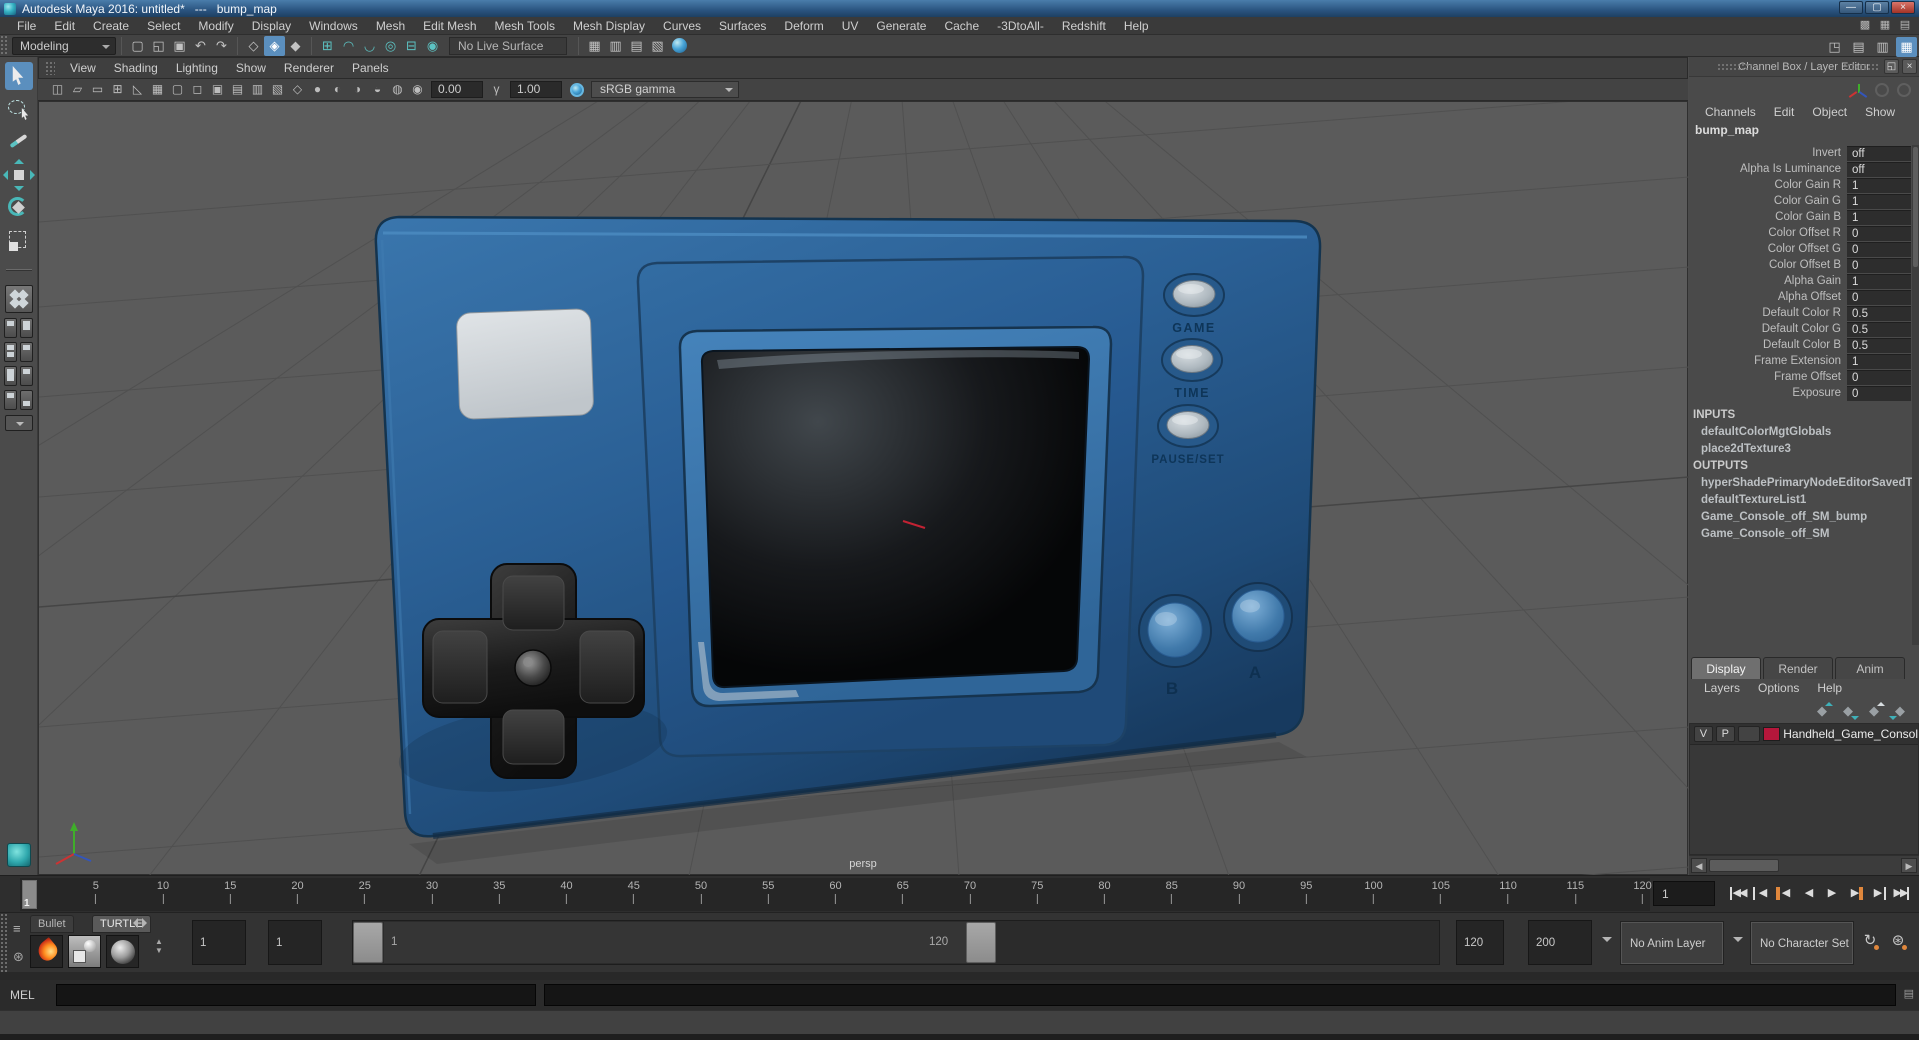 The image size is (1919, 1040). What do you see at coordinates (525, 26) in the screenshot?
I see `menu-item: Mesh Tools` at bounding box center [525, 26].